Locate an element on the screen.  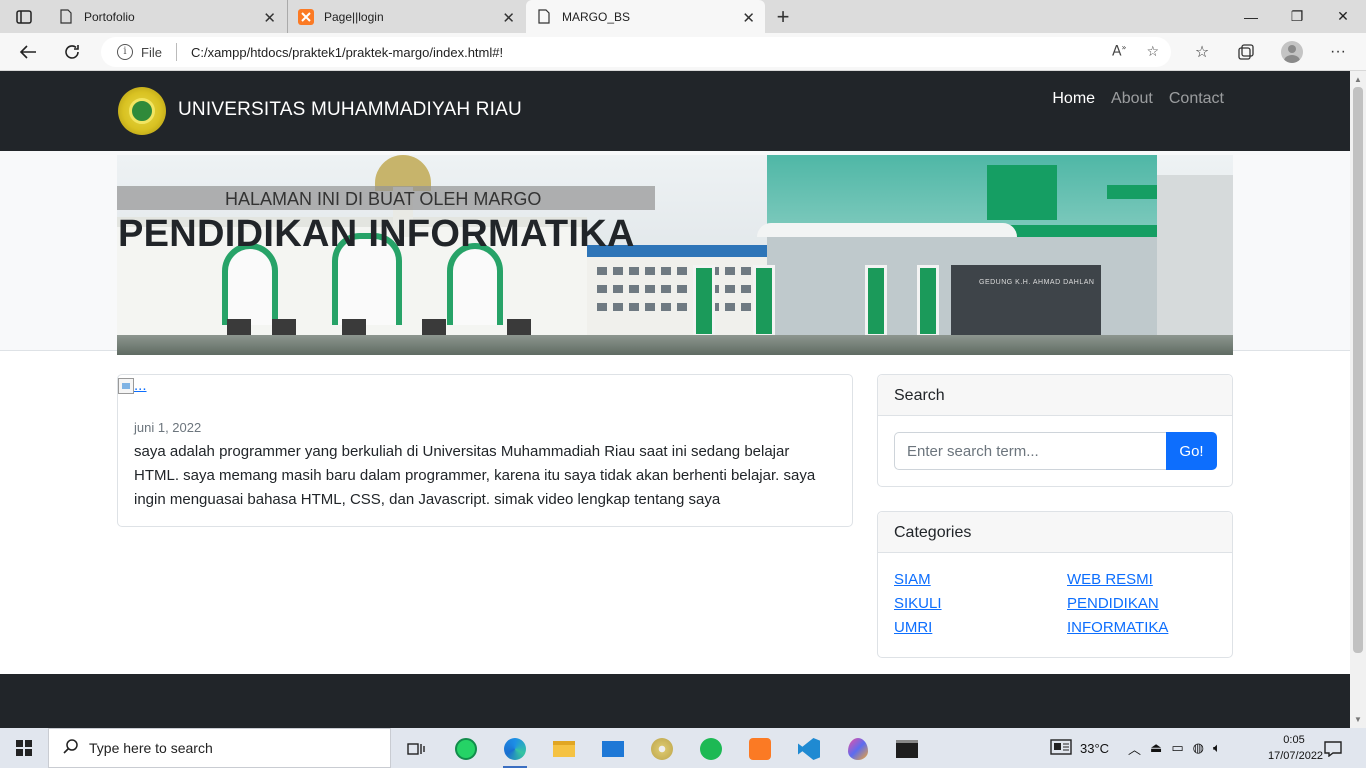
reload-icon is located at coordinates (72, 52).